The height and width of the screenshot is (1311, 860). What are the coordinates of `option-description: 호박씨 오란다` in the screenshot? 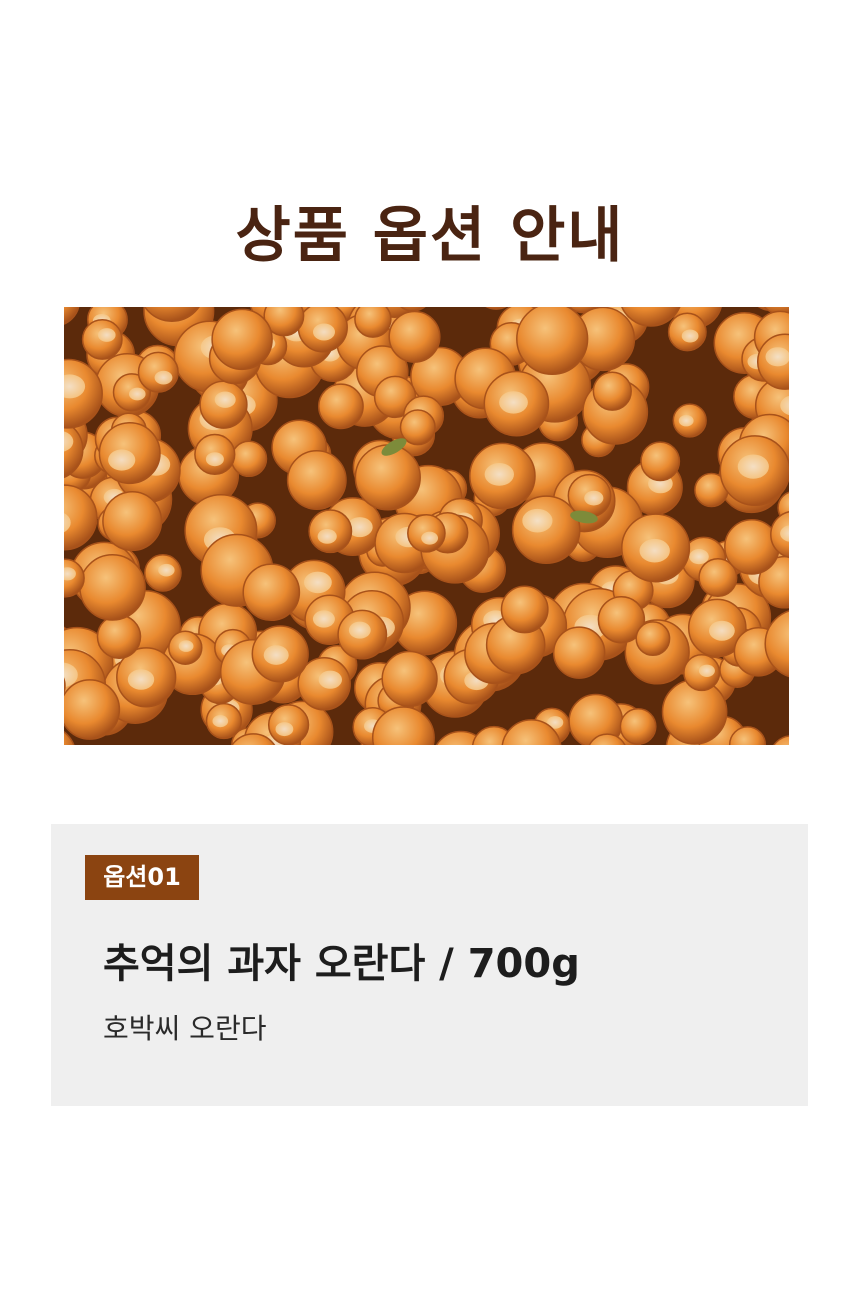 It's located at (185, 1028).